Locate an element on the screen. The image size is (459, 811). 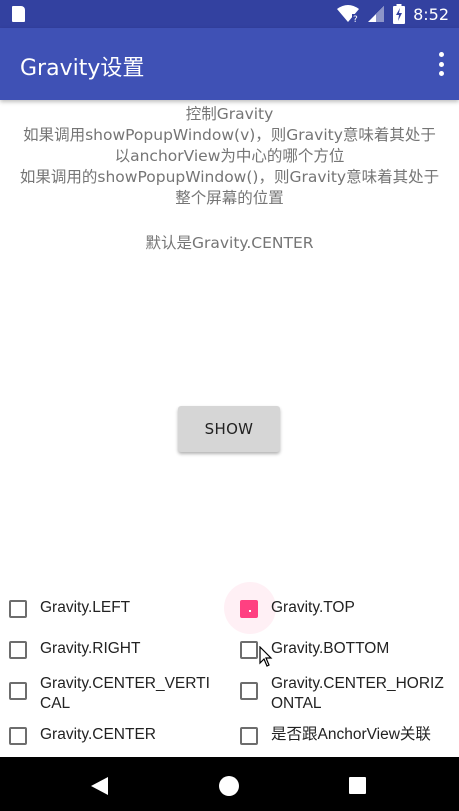
description-line: 控制Gravity is located at coordinates (229, 114).